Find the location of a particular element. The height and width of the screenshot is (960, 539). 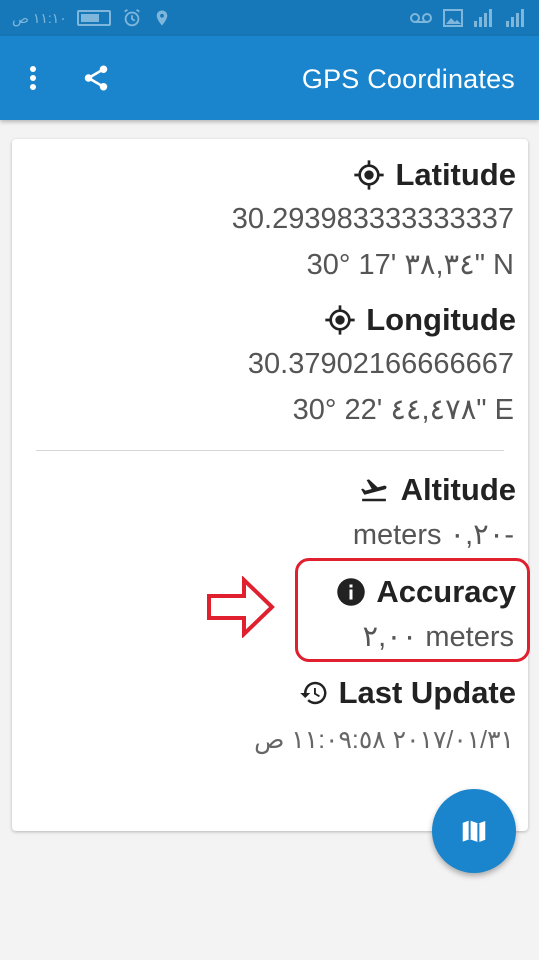

altitude-heading-row: Altitude is located at coordinates (436, 490).